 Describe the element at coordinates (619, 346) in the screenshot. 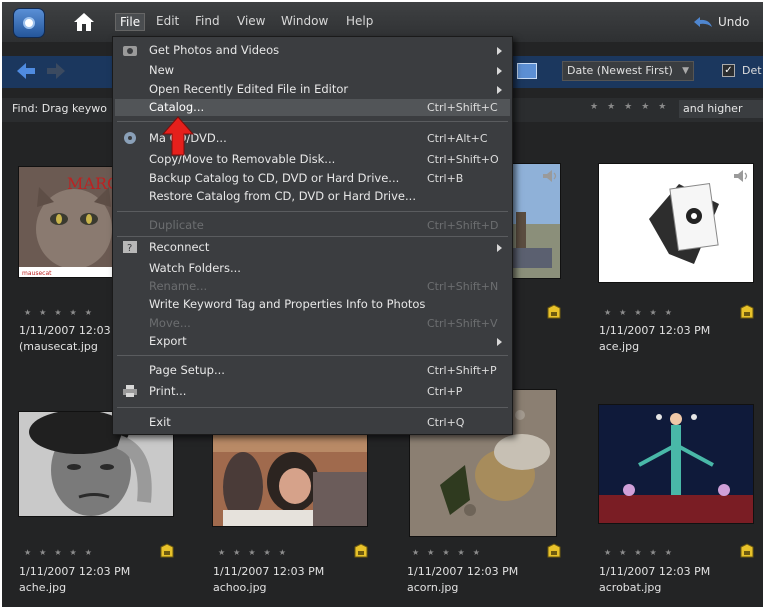

I see `thumbnail-filename: ace.jpg` at that location.